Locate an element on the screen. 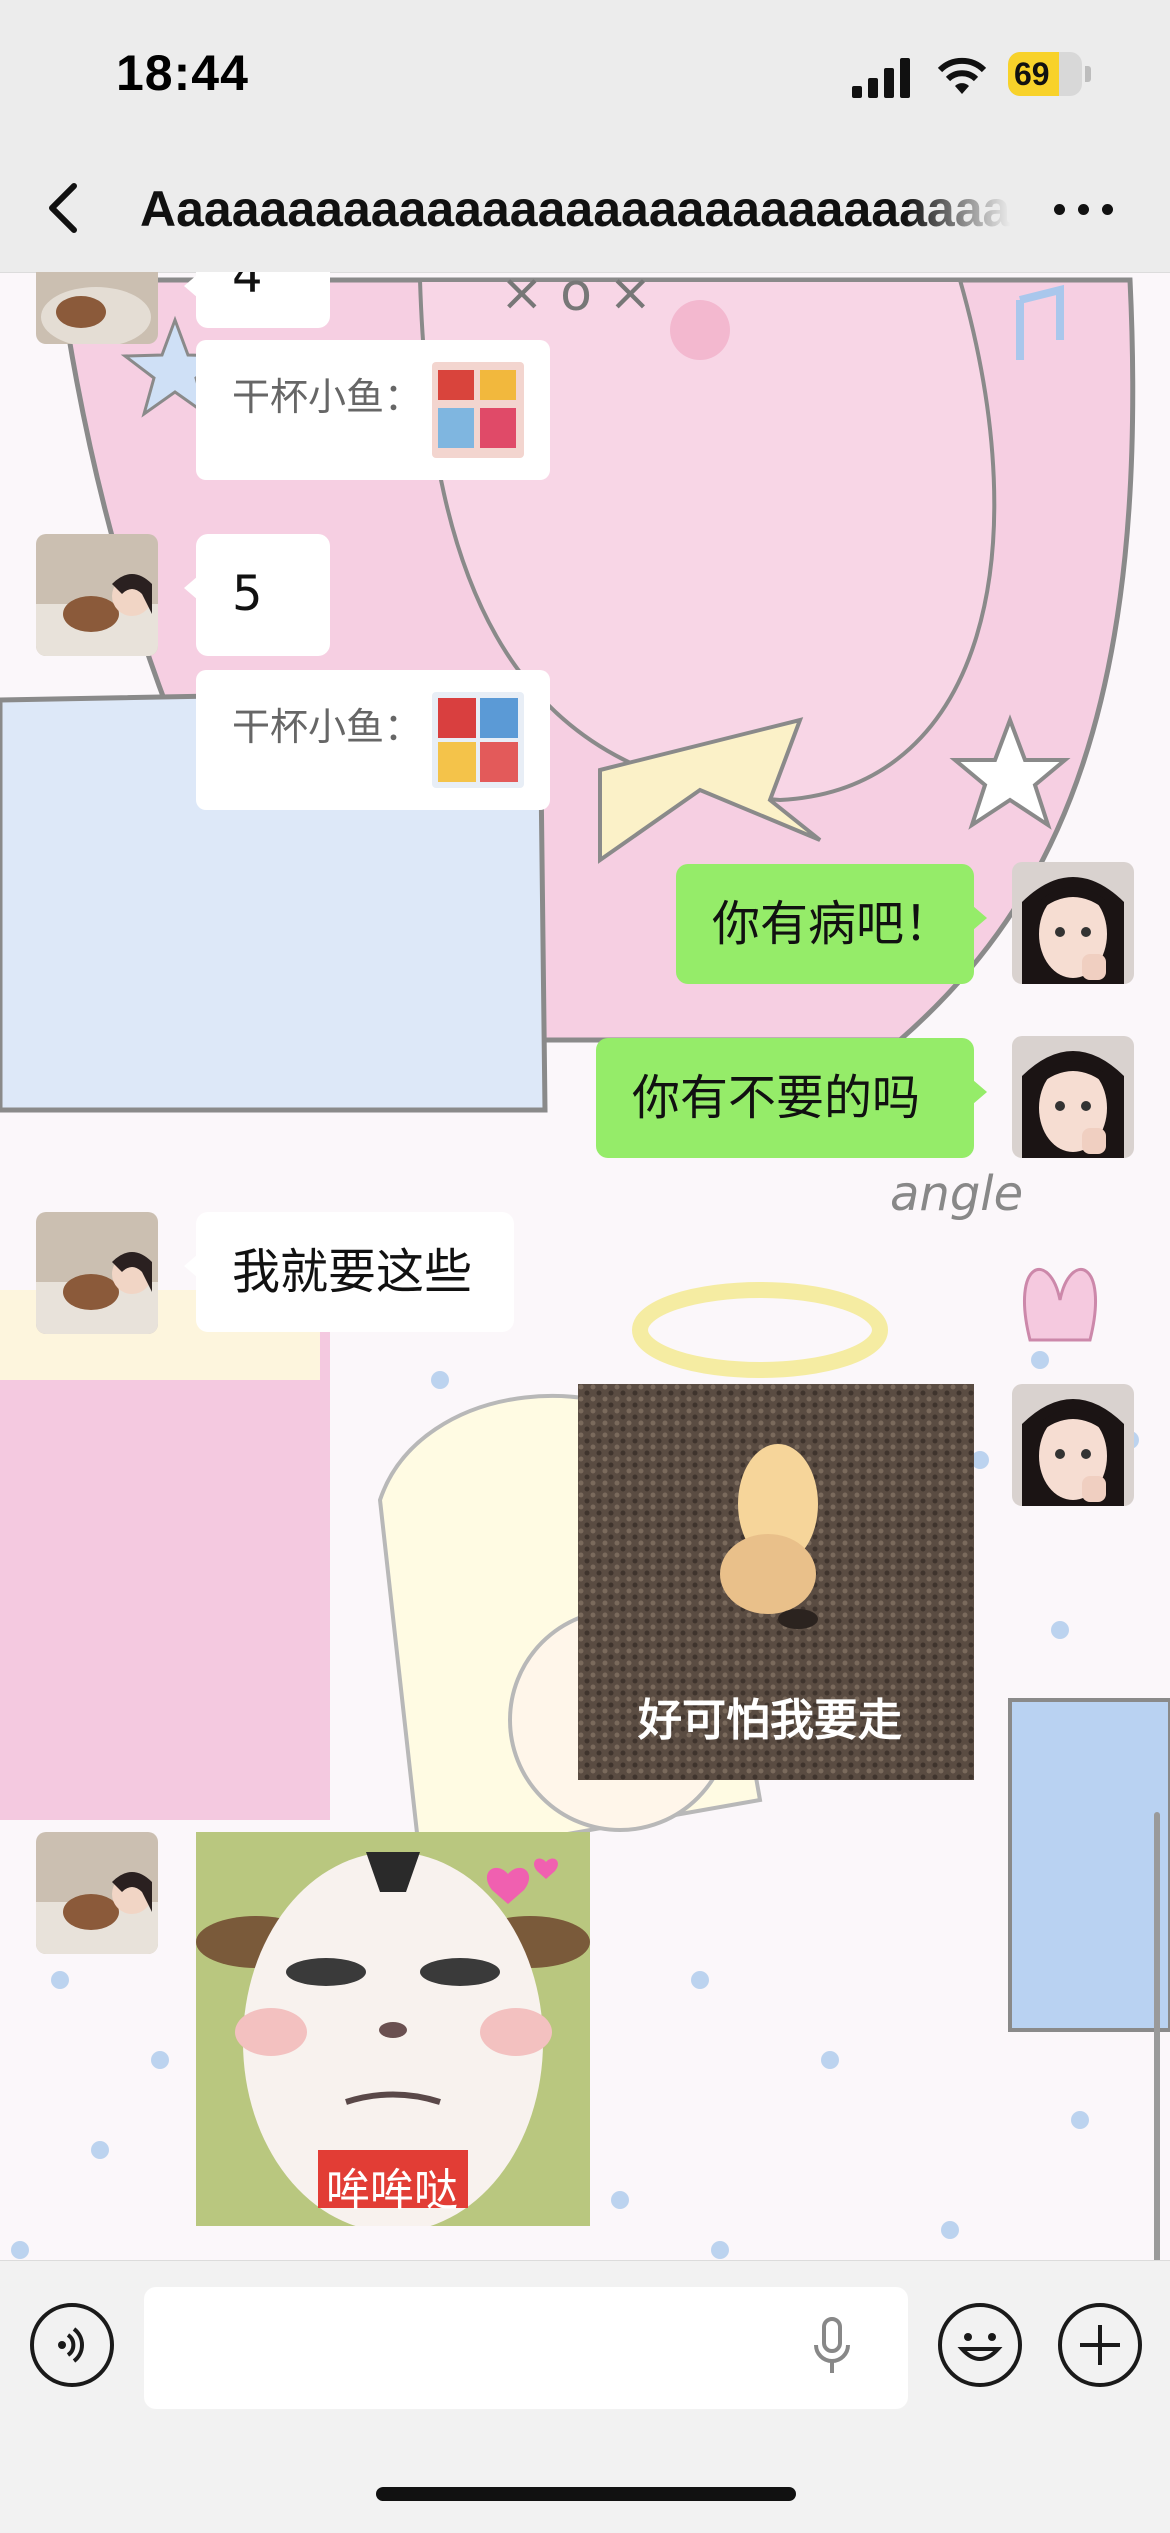  battery-icon: 69 is located at coordinates (1049, 74).